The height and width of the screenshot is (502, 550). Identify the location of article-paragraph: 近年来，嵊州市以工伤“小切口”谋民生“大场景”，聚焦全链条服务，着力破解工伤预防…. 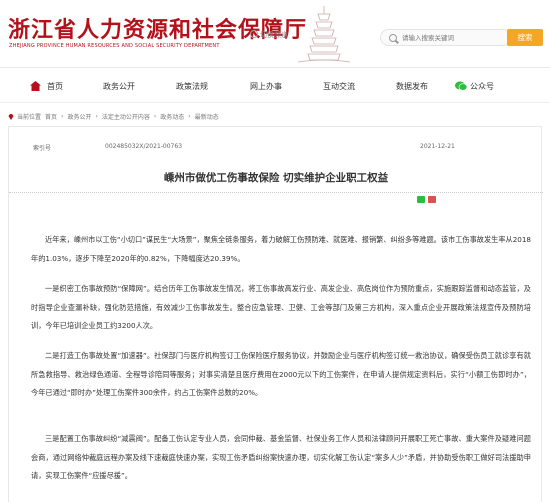
(281, 249).